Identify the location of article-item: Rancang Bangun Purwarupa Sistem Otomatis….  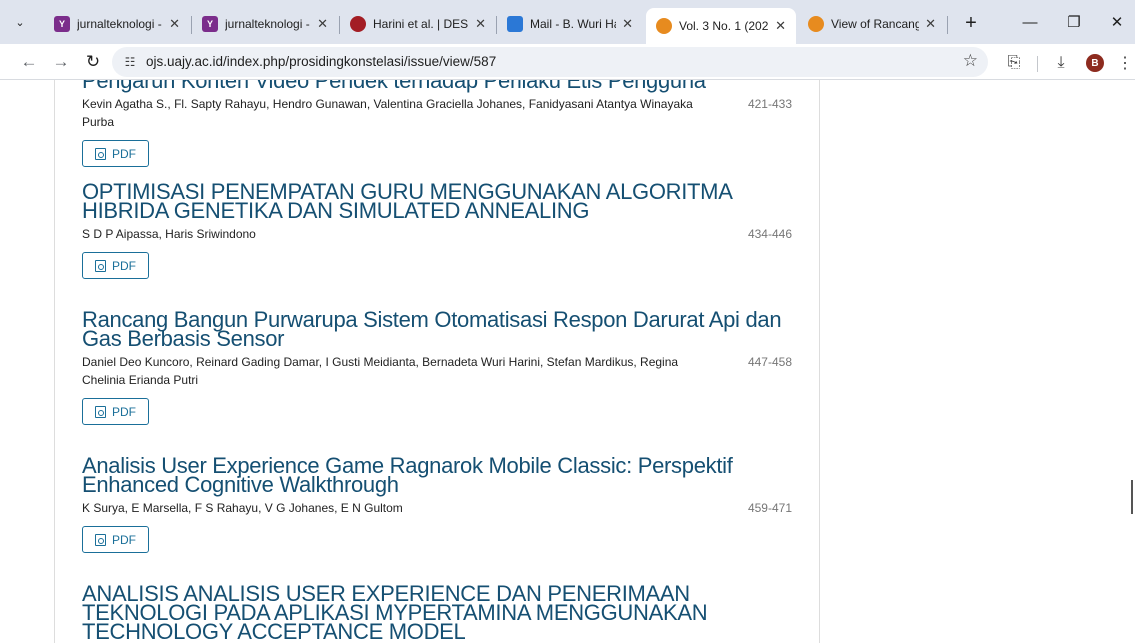
(437, 367).